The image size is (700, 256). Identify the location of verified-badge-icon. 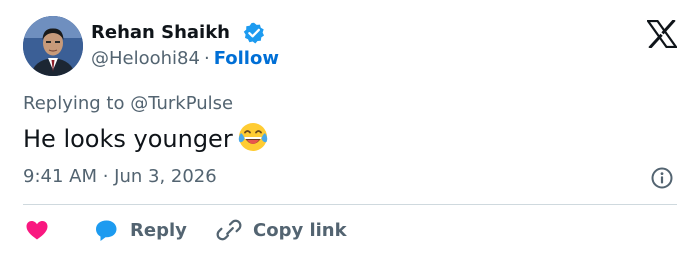
(253, 33).